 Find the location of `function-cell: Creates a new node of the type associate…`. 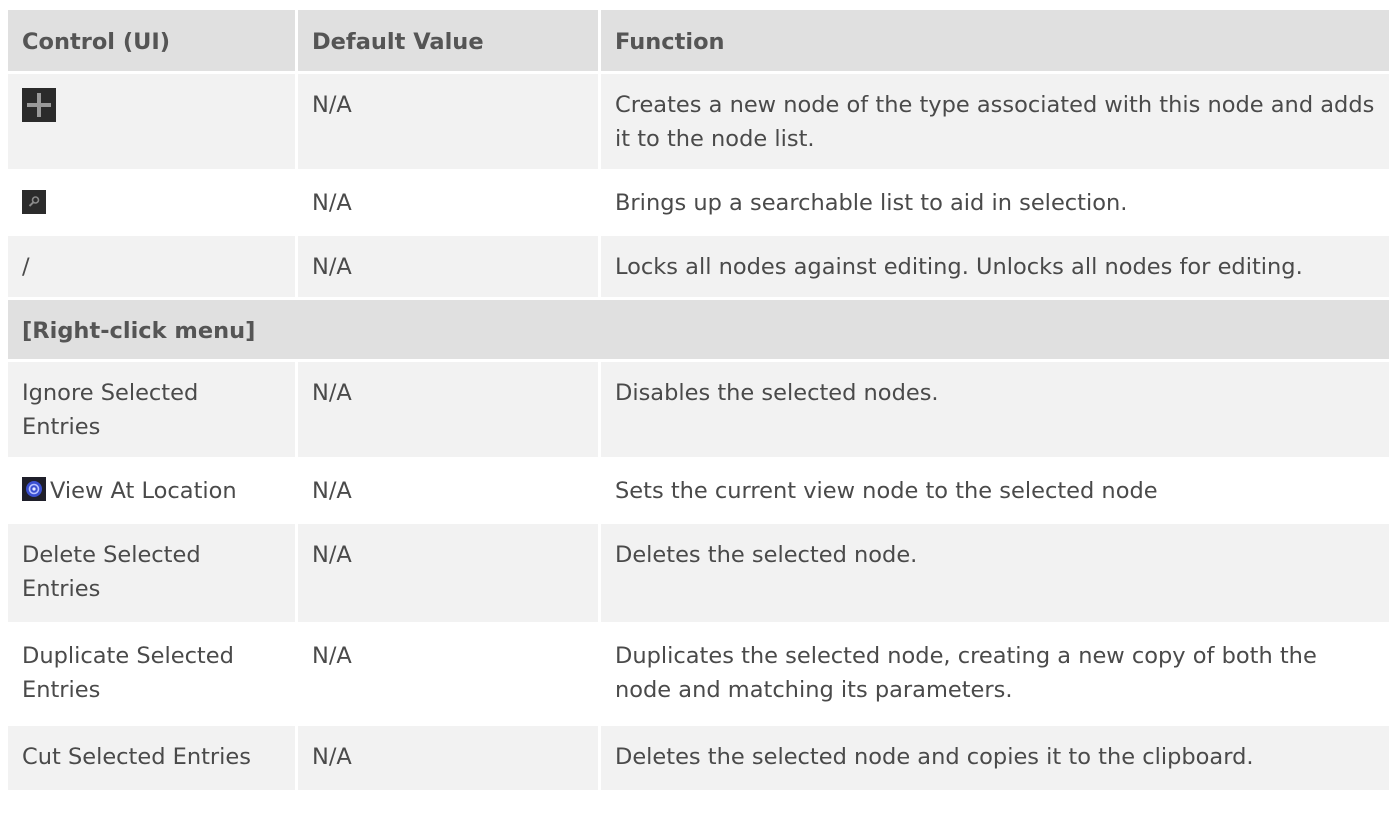

function-cell: Creates a new node of the type associate… is located at coordinates (995, 122).